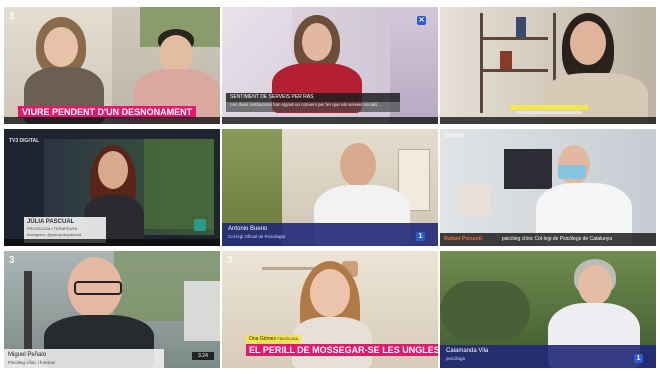 This screenshot has width=660, height=374. Describe the element at coordinates (332, 342) in the screenshot. I see `person-body` at that location.